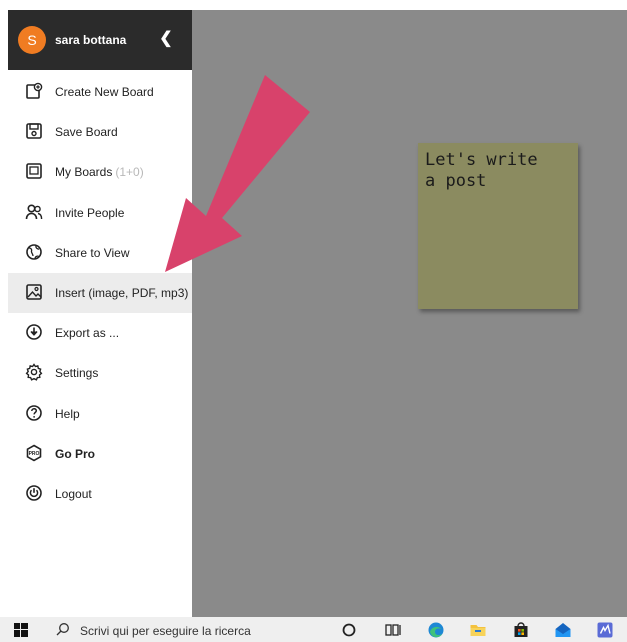 The image size is (627, 642). Describe the element at coordinates (99, 172) in the screenshot. I see `menu-item-label: My Boards (1+0)` at that location.